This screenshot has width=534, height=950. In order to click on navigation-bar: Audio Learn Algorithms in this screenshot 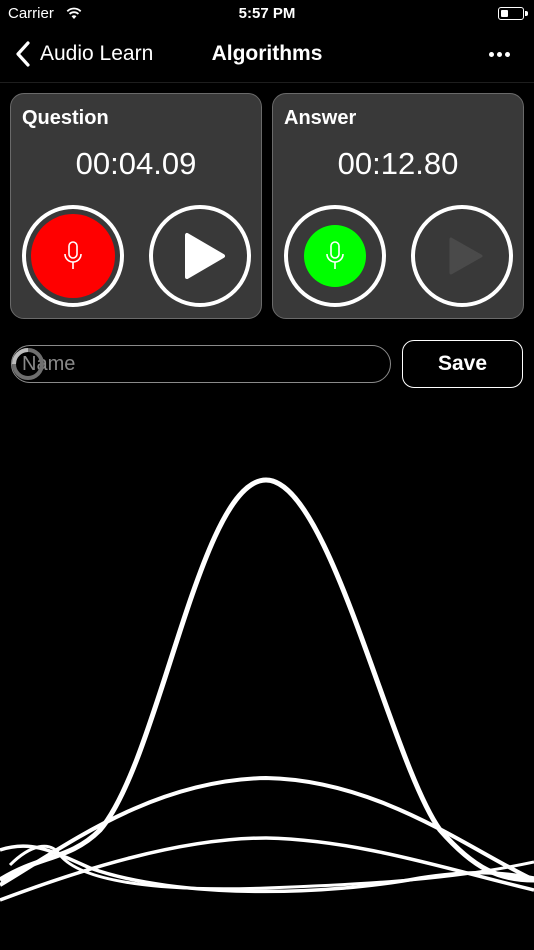, I will do `click(267, 55)`.